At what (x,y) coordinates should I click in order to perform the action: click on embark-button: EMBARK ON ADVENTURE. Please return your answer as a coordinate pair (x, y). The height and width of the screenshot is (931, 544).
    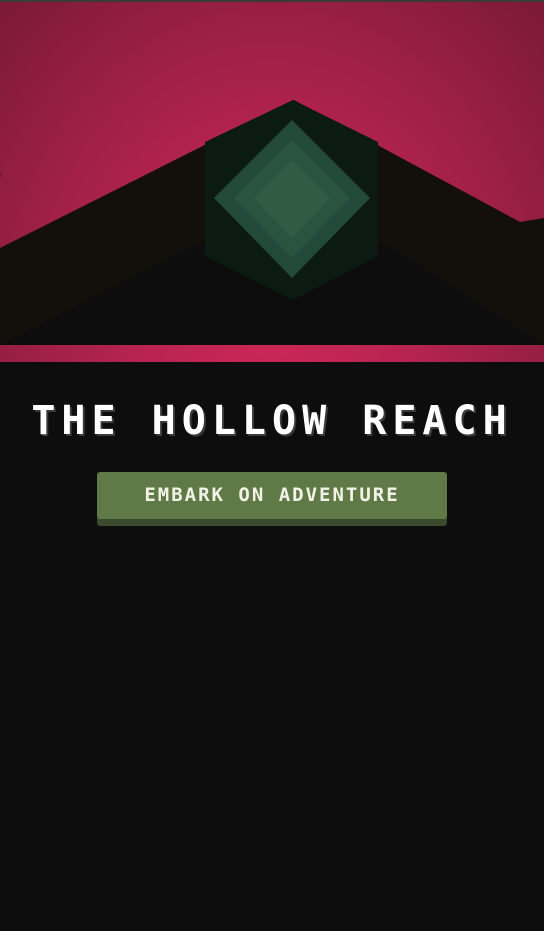
    Looking at the image, I should click on (272, 495).